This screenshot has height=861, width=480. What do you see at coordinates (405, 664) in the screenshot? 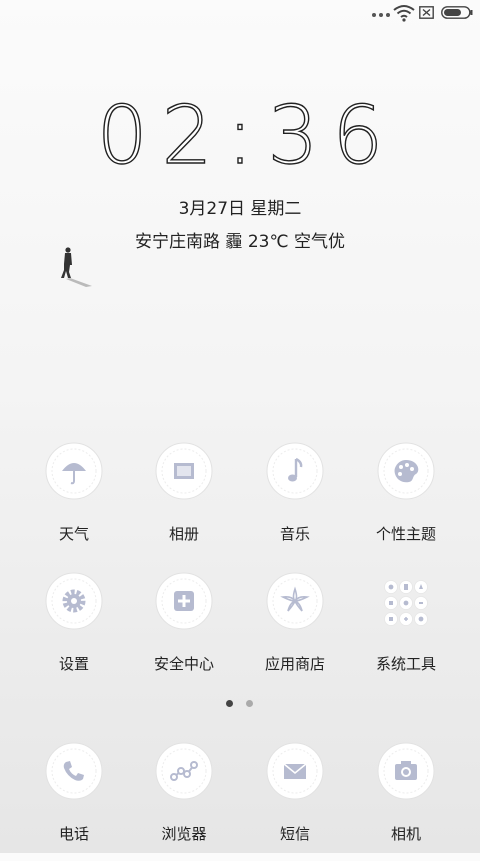
I see `app-label: 系统工具` at bounding box center [405, 664].